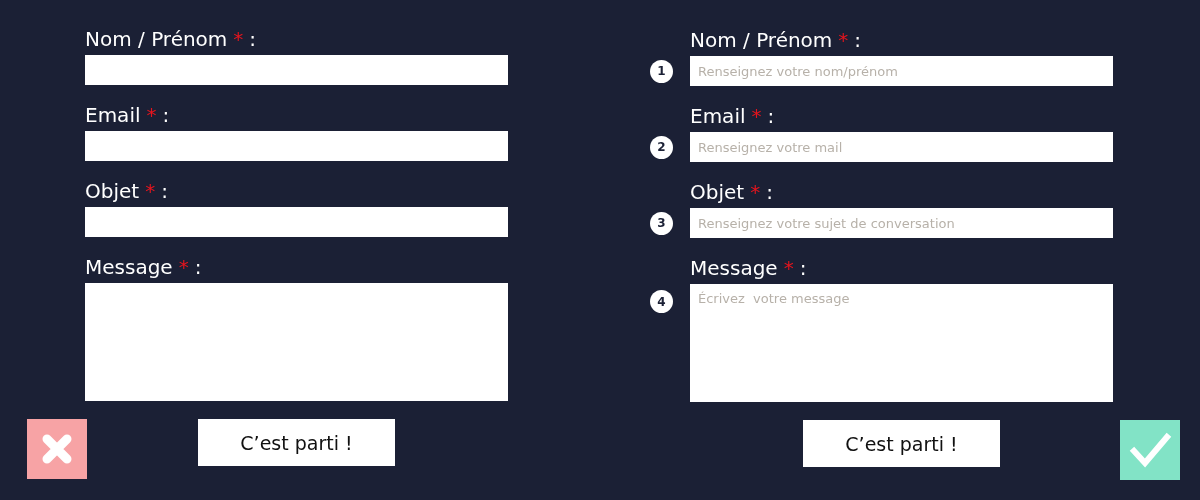 The image size is (1200, 500). I want to click on input-field: Renseignez votre mail, so click(901, 147).